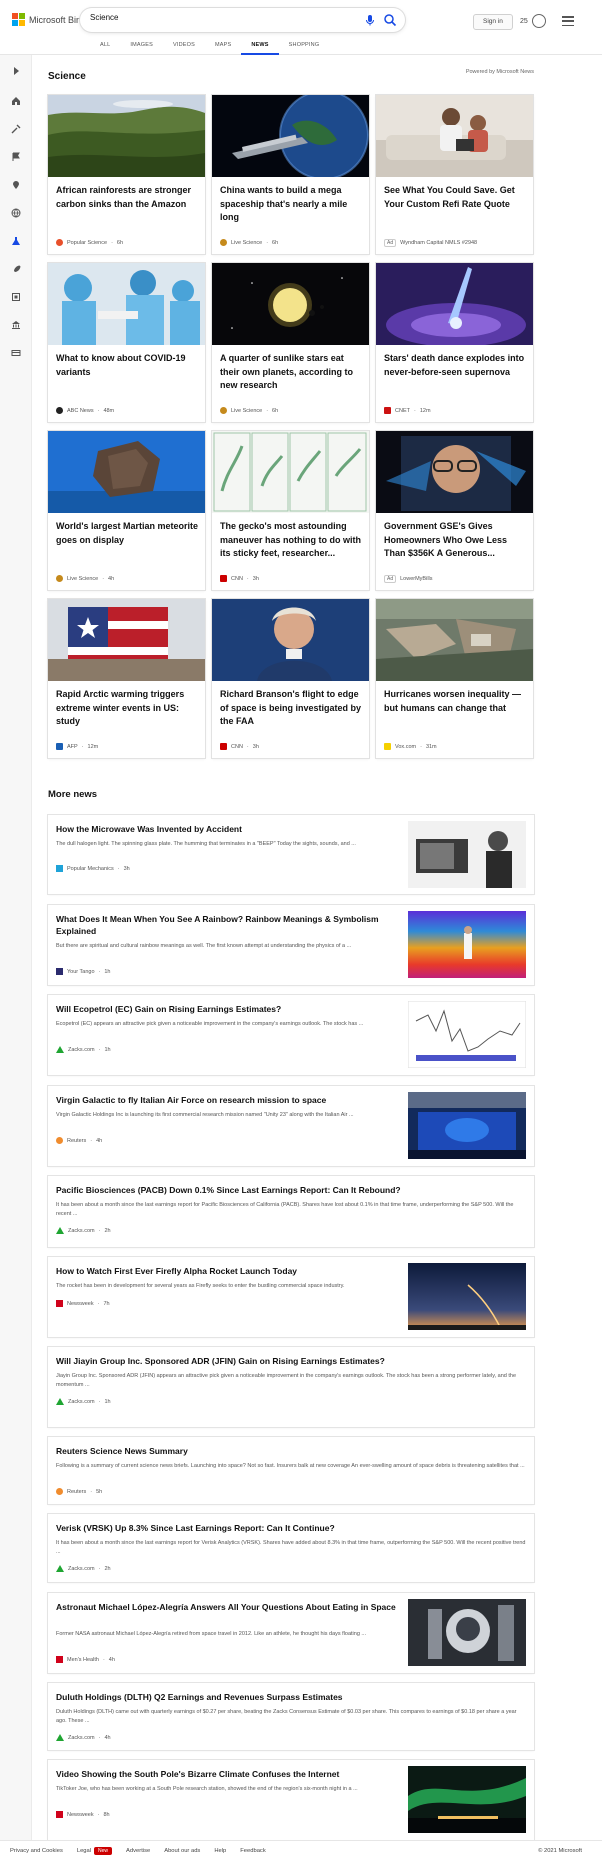 The height and width of the screenshot is (1861, 602). Describe the element at coordinates (16, 213) in the screenshot. I see `globe-icon` at that location.